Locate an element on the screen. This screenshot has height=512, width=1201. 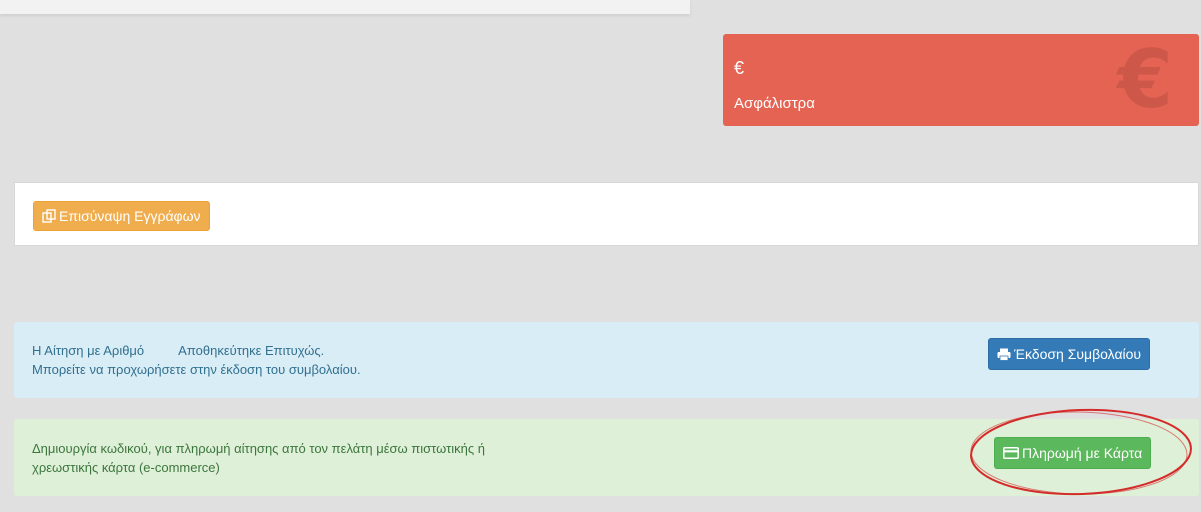
copy-icon is located at coordinates (49, 216).